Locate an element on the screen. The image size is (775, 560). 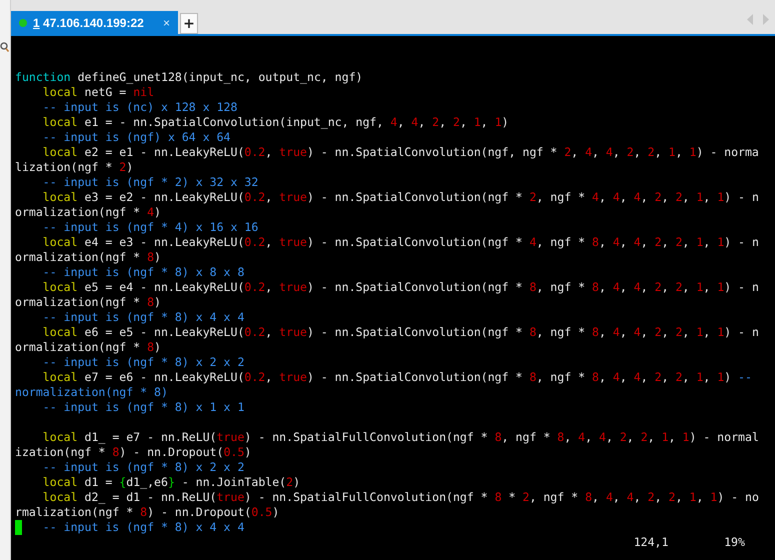
code-line: local e4 = e3 - nn.LeakyReLU(0.2, true) - nn.SpatialConvolution(ngf * 4, ngf * 8, 4, 4, 2, 2, 1, 1) - n is located at coordinates (400, 242).